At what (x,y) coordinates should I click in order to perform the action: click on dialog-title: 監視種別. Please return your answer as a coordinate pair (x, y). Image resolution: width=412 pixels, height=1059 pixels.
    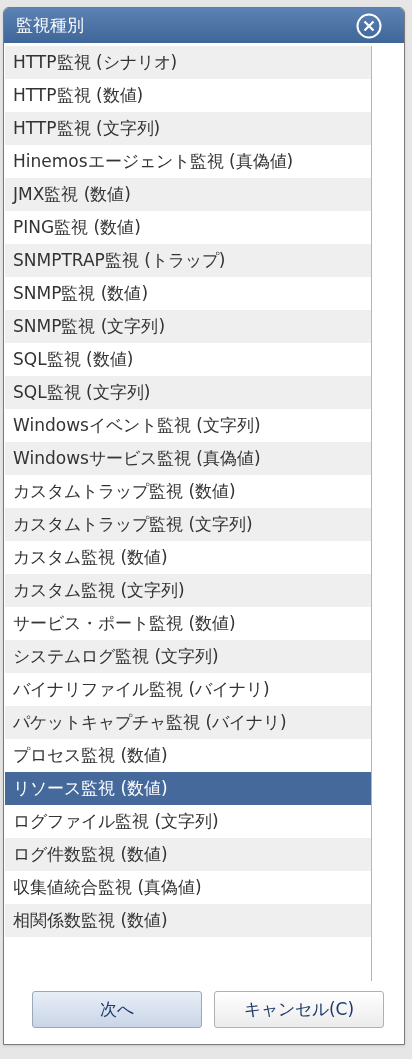
    Looking at the image, I should click on (50, 25).